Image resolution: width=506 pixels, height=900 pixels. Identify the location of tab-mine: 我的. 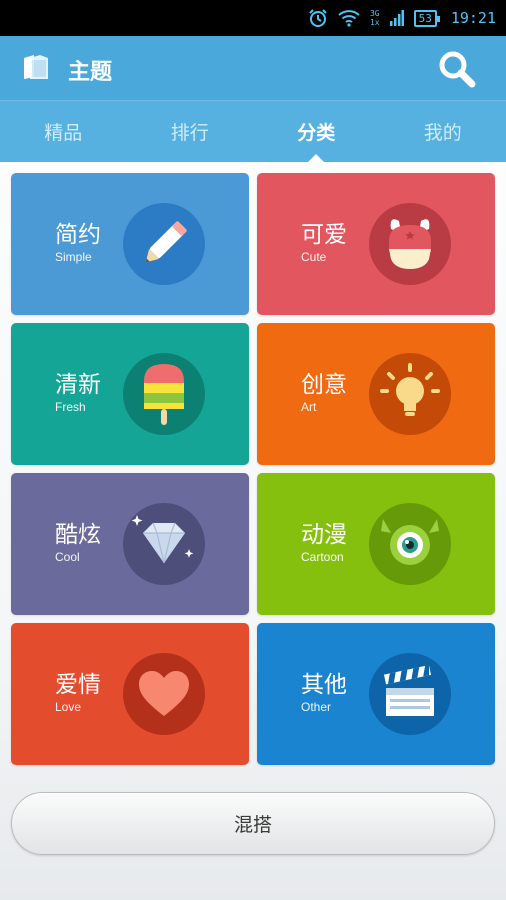
(443, 131).